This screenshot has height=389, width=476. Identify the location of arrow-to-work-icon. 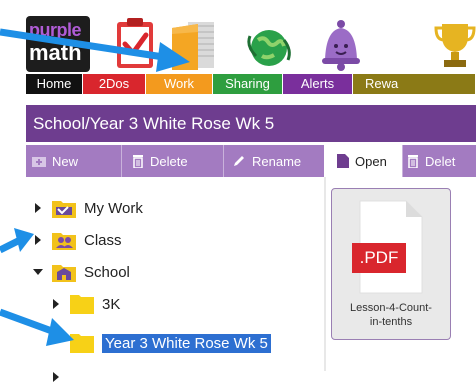
(95, 50).